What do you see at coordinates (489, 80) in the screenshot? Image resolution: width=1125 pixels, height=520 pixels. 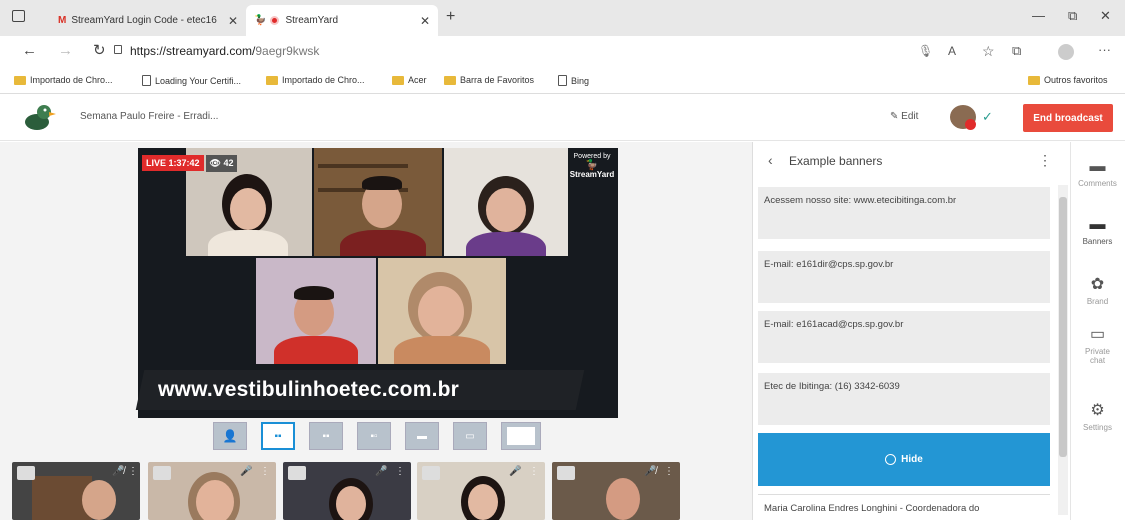 I see `bookmark-item: Barra de Favoritos` at bounding box center [489, 80].